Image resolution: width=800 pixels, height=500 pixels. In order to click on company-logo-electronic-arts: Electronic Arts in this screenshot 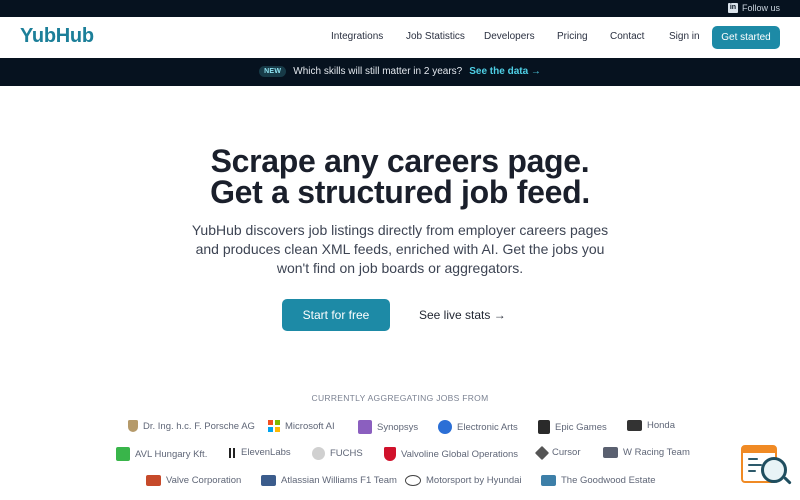, I will do `click(478, 427)`.